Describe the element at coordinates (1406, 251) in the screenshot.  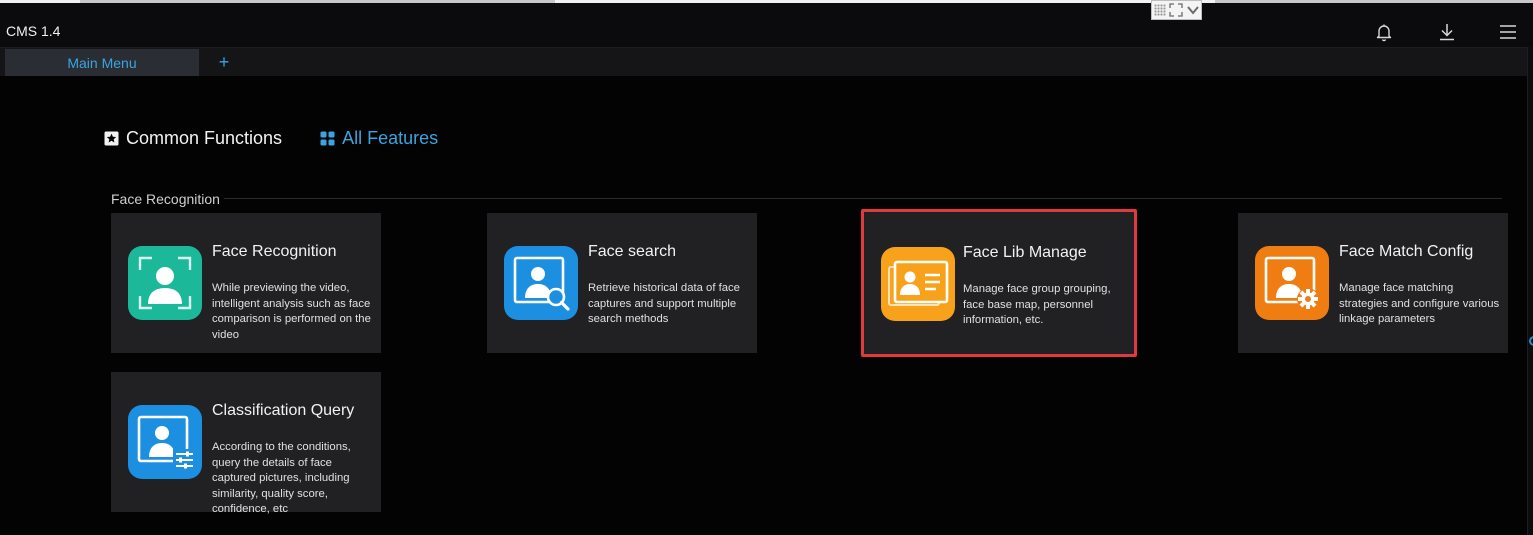
I see `card-title: Face Match Config` at that location.